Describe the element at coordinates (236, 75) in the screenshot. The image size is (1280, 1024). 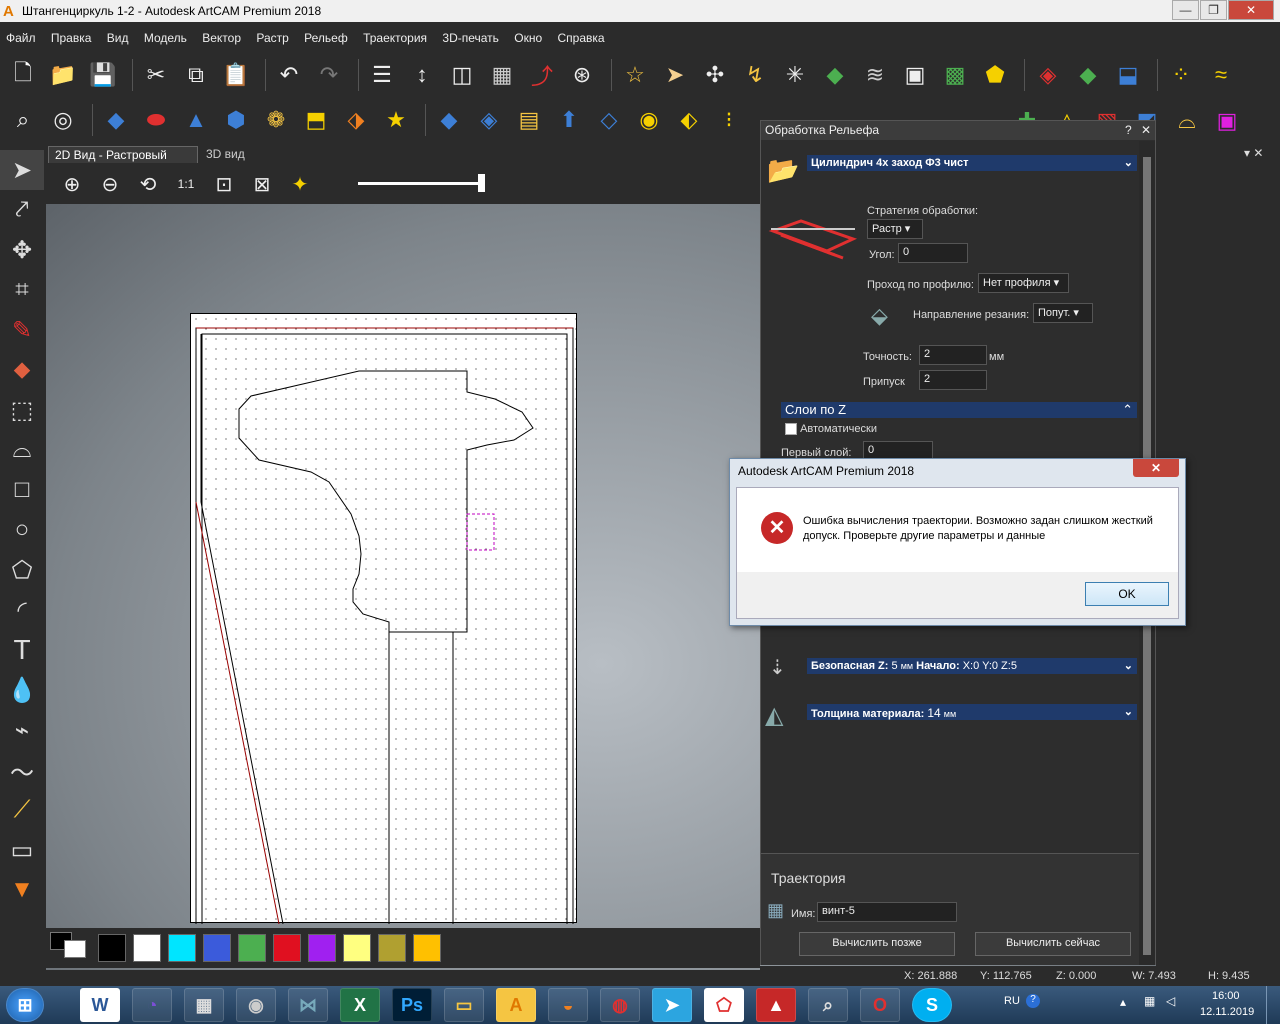
I see `paste-icon: 📋` at that location.